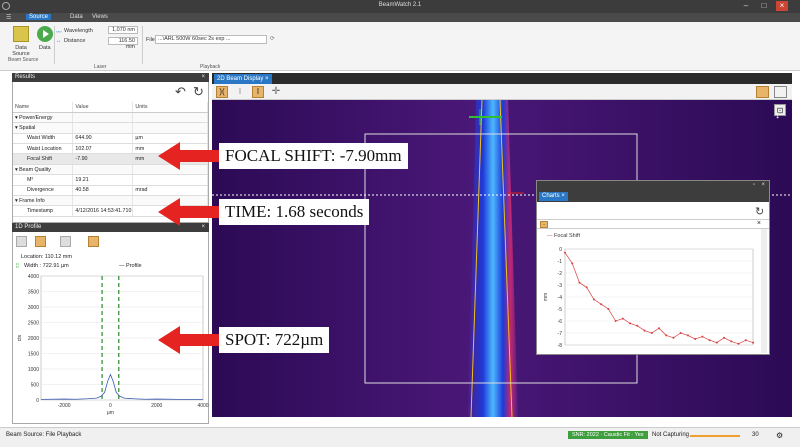 The width and height of the screenshot is (800, 447). What do you see at coordinates (764, 291) in the screenshot?
I see `charts-scrollbar` at bounding box center [764, 291].